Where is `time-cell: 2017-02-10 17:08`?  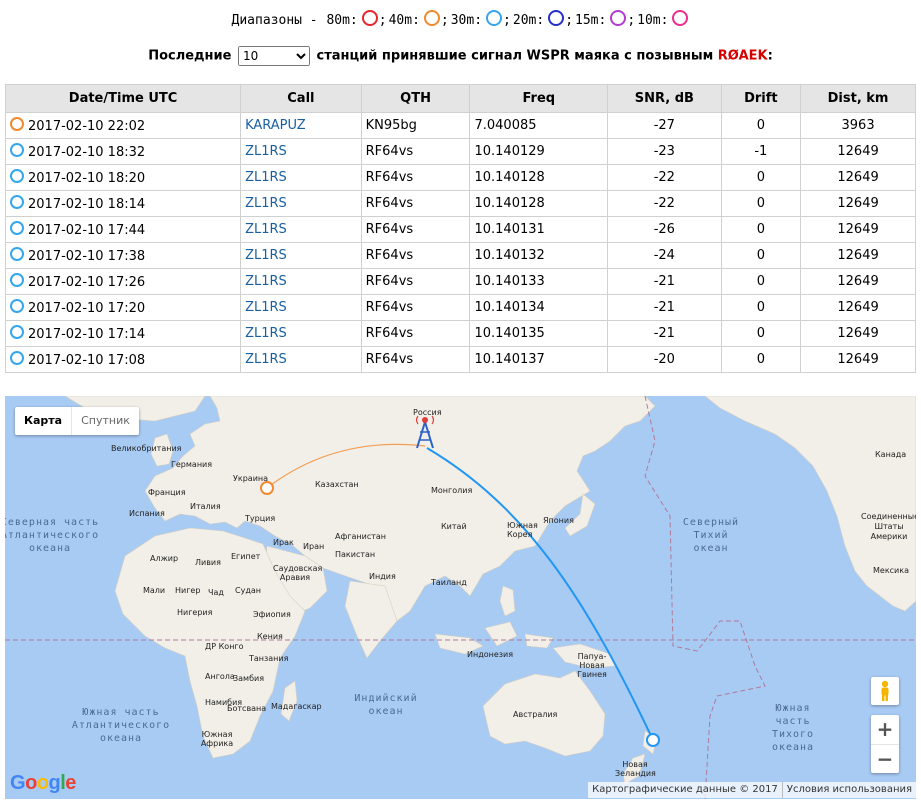 time-cell: 2017-02-10 17:08 is located at coordinates (123, 359).